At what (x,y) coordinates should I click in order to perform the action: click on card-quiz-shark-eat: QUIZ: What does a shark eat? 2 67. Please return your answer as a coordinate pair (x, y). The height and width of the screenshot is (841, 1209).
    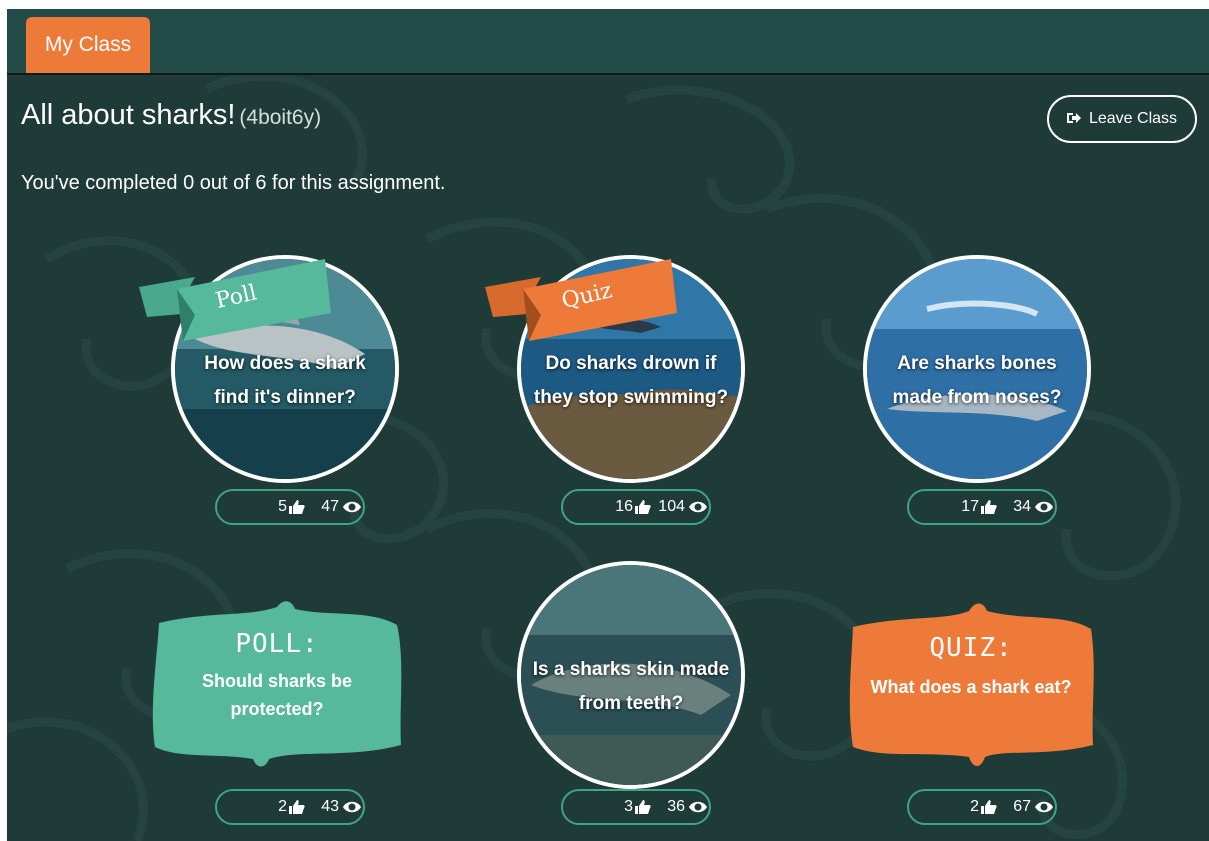
    Looking at the image, I should click on (975, 714).